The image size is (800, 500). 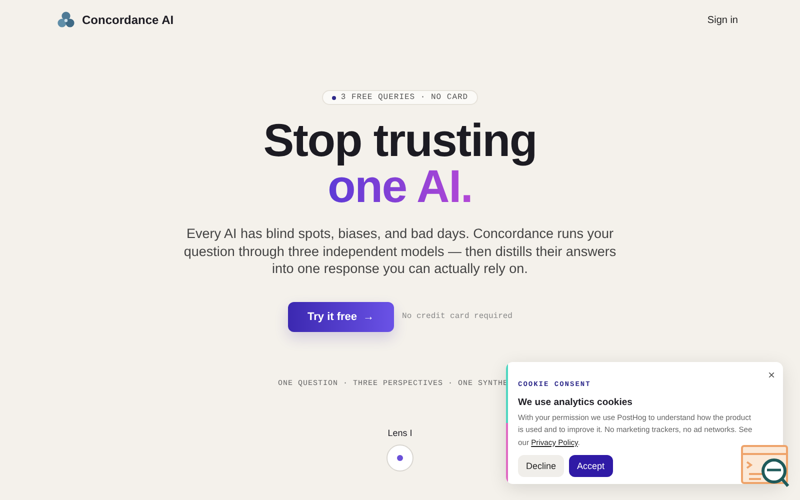 What do you see at coordinates (541, 465) in the screenshot?
I see `decline-button: Decline` at bounding box center [541, 465].